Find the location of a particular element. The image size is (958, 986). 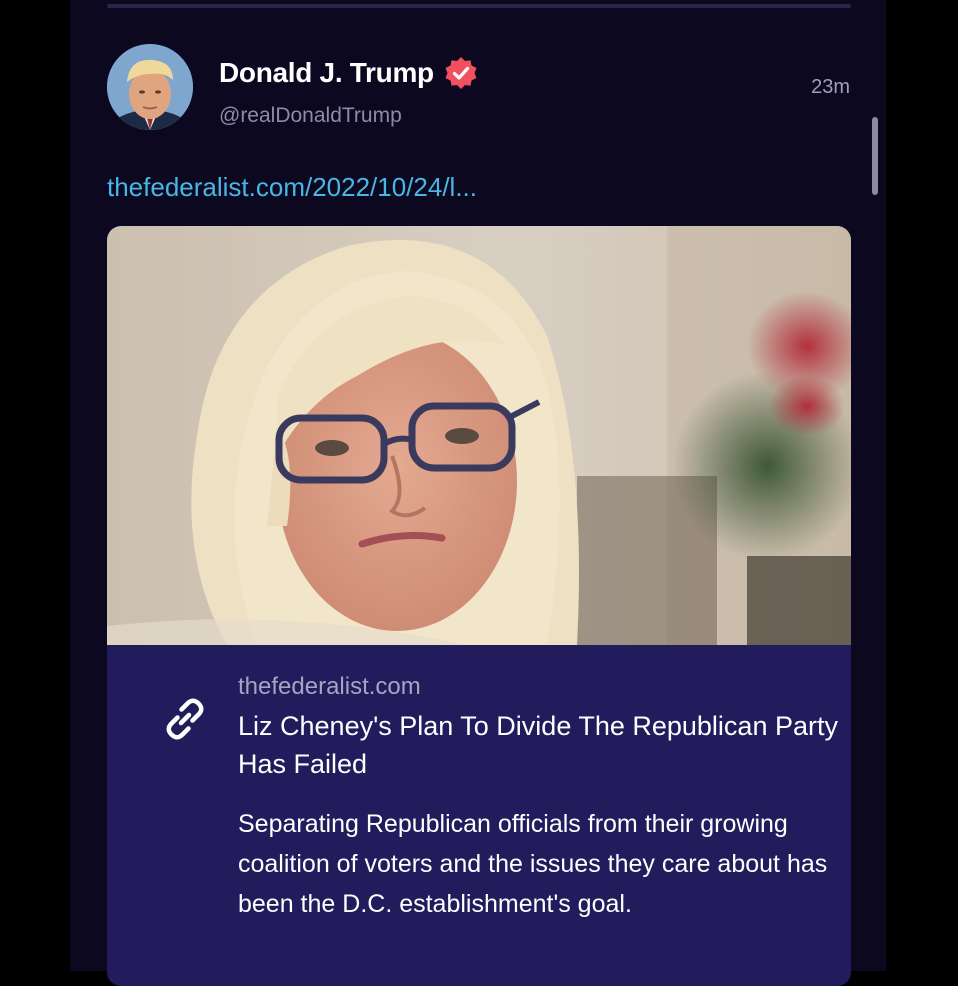

link-icon is located at coordinates (185, 719).